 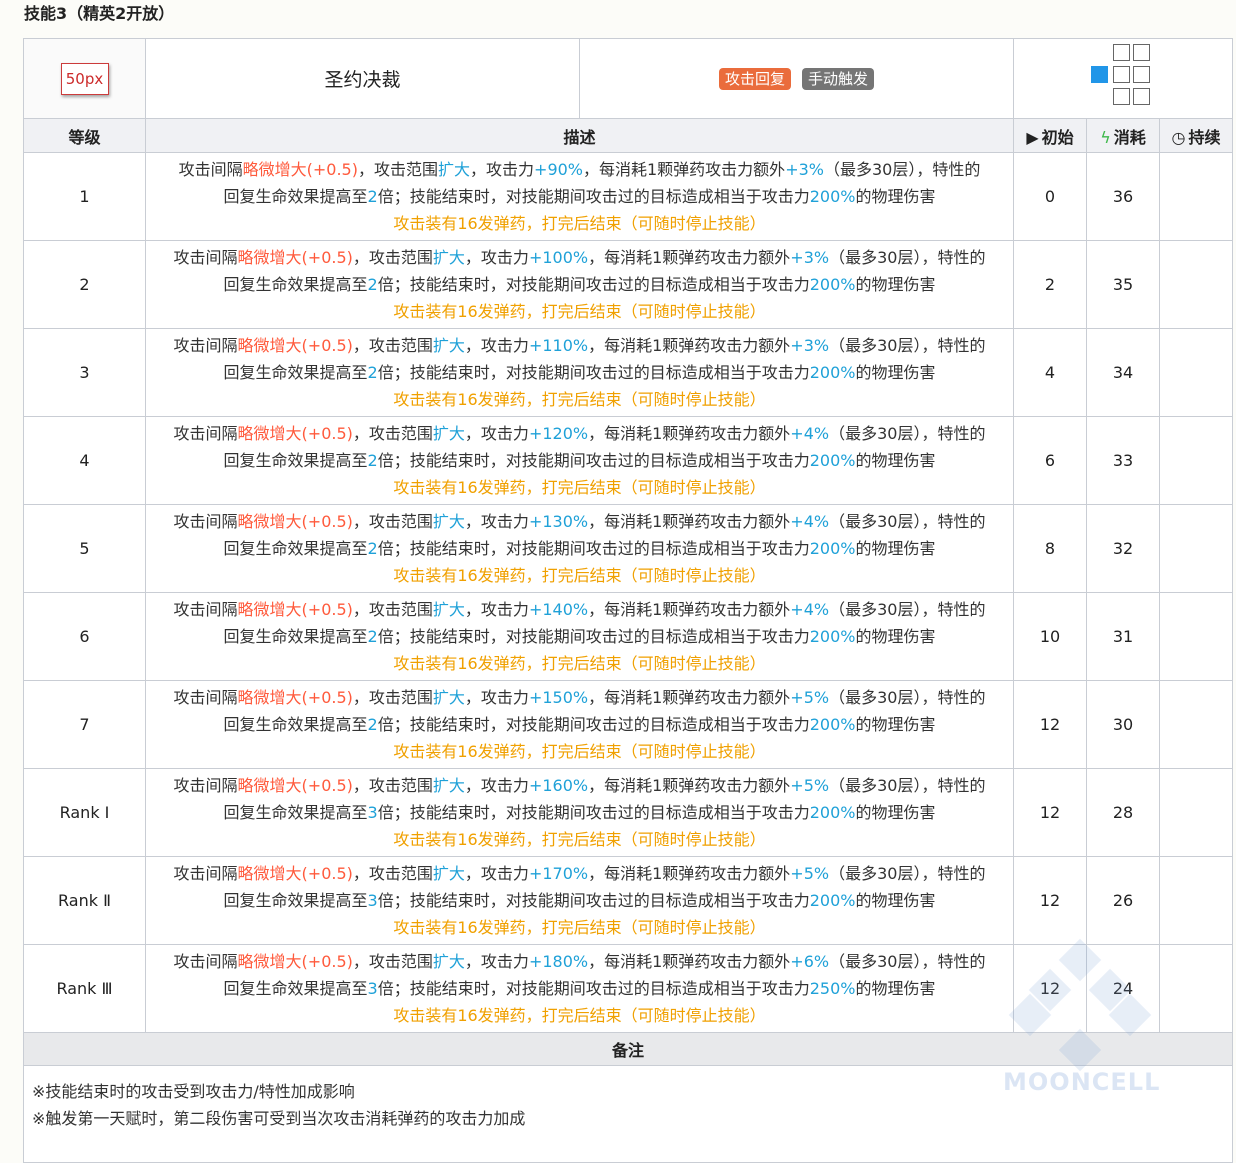 I want to click on skill-icon-cell: 50px, so click(x=84, y=78).